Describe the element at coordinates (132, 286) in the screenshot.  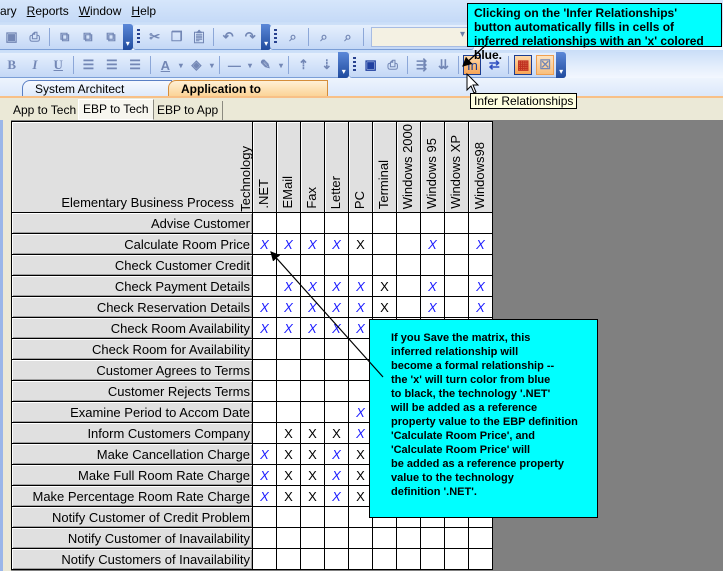
I see `row-header: Check Payment Details` at that location.